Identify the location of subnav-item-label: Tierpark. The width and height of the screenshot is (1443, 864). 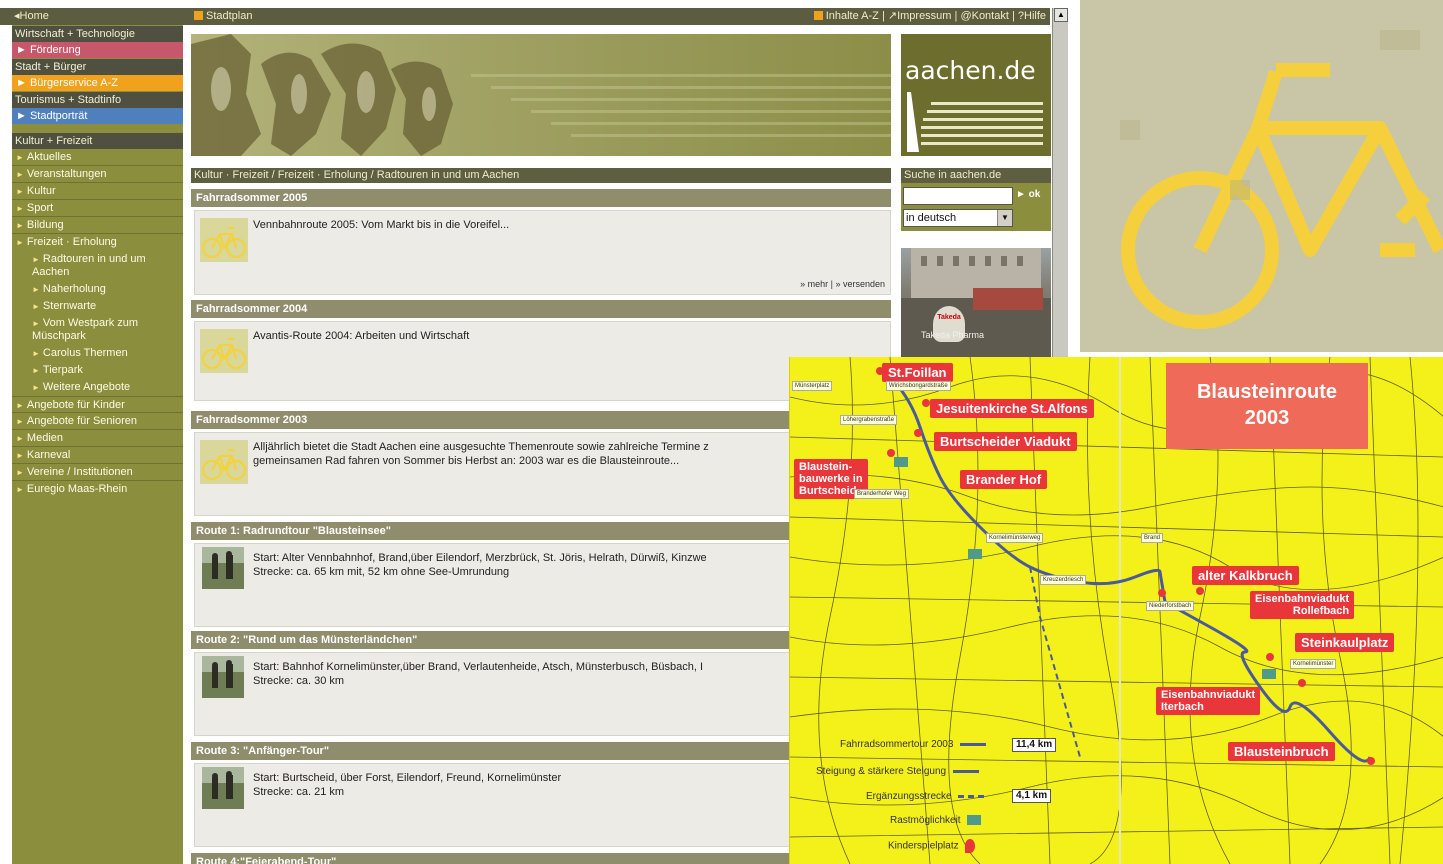
(62, 370).